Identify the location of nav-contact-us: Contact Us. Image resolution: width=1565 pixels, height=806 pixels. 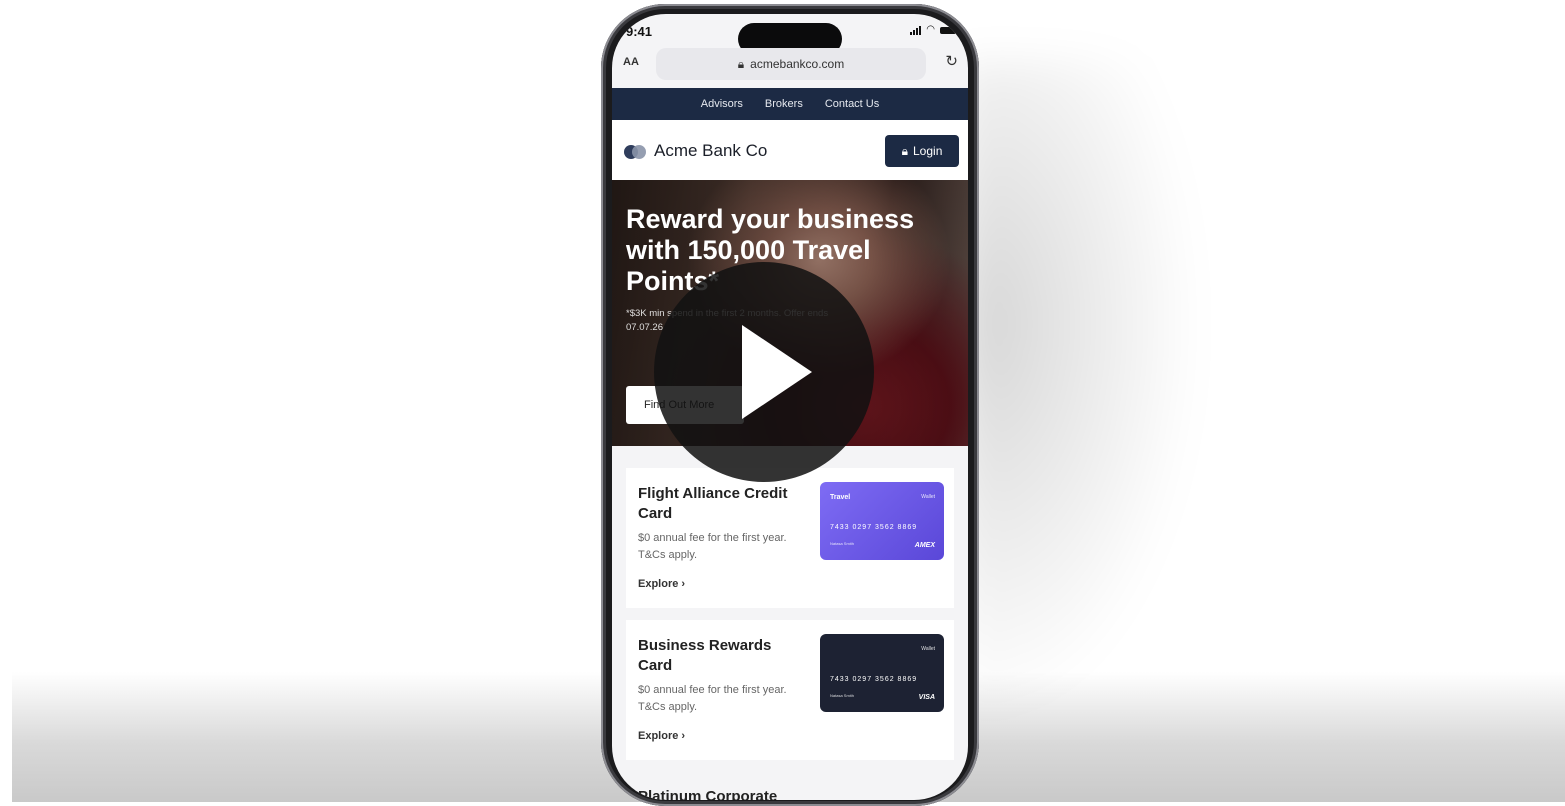
(852, 104).